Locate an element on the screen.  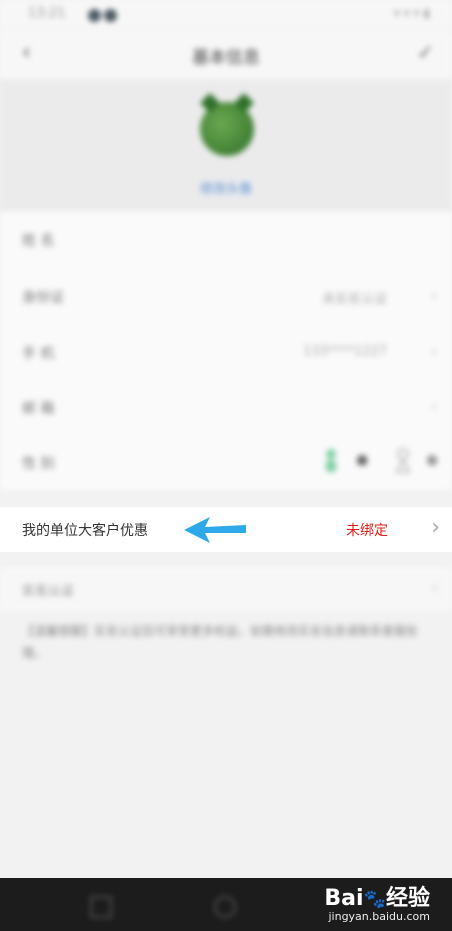
status-badge: 未绑定 is located at coordinates (367, 531).